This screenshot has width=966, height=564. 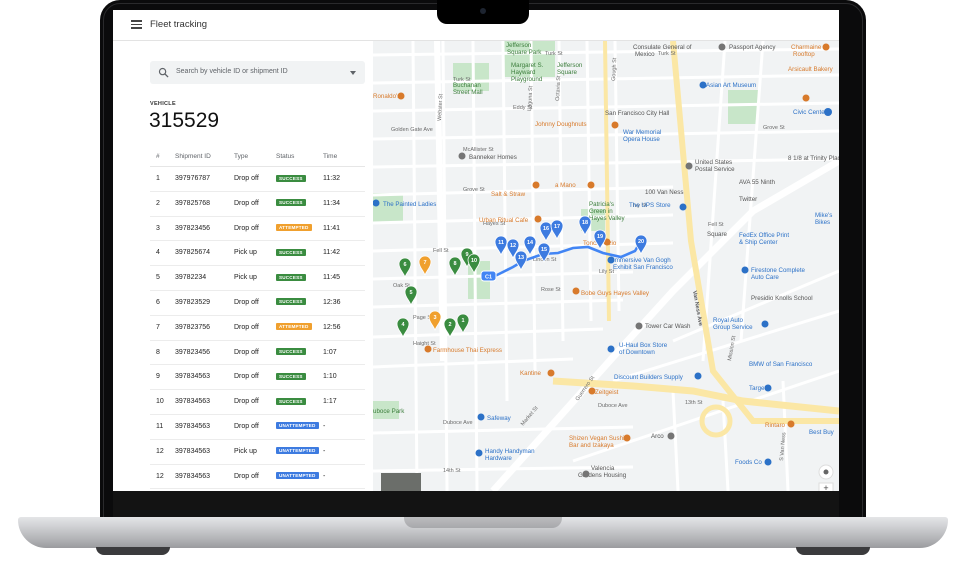 I want to click on table-row: 10 397834563 Drop off SUCCESS 1:17, so click(x=257, y=402).